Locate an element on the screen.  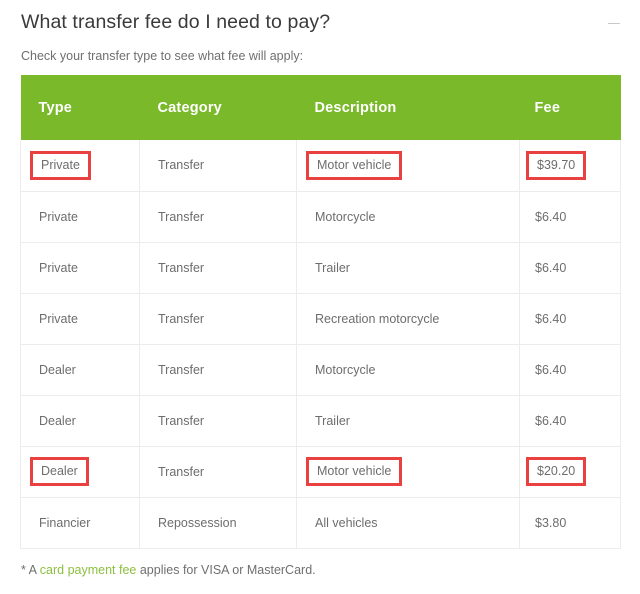
card-payment-fee-link: card payment fee is located at coordinates (88, 570).